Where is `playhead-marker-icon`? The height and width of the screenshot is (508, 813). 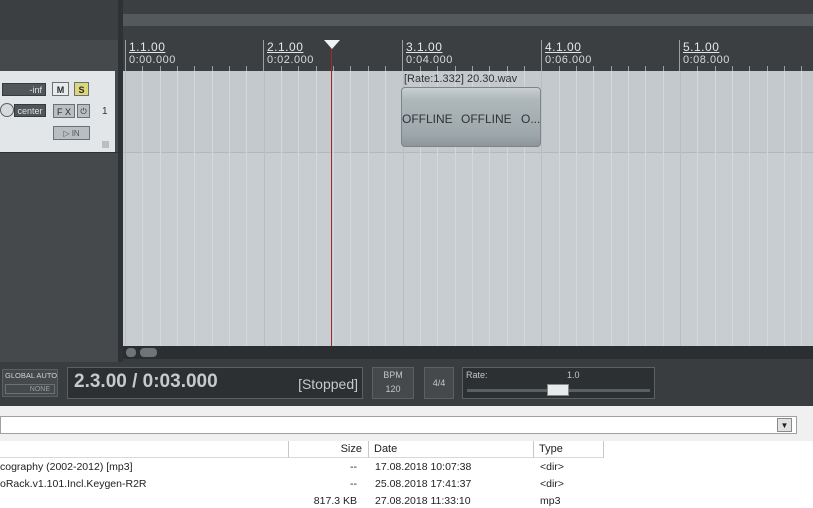 playhead-marker-icon is located at coordinates (332, 44).